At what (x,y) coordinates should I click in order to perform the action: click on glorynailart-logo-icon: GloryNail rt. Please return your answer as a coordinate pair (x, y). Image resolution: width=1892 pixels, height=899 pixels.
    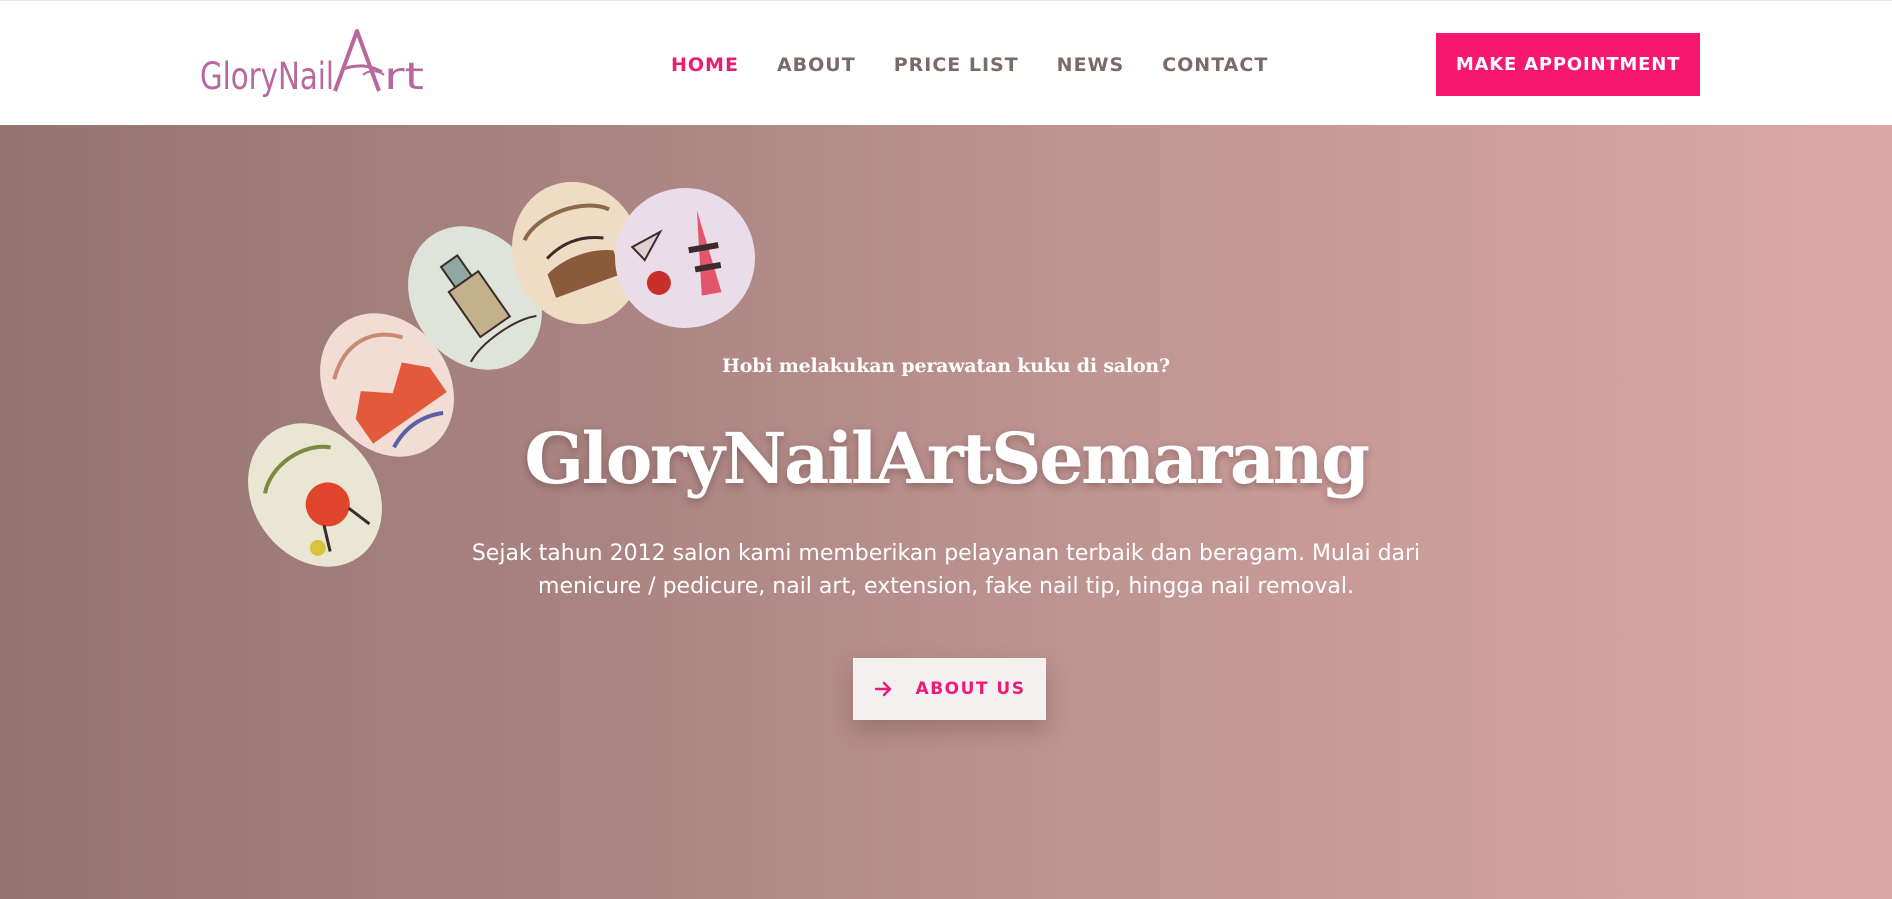
    Looking at the image, I should click on (312, 63).